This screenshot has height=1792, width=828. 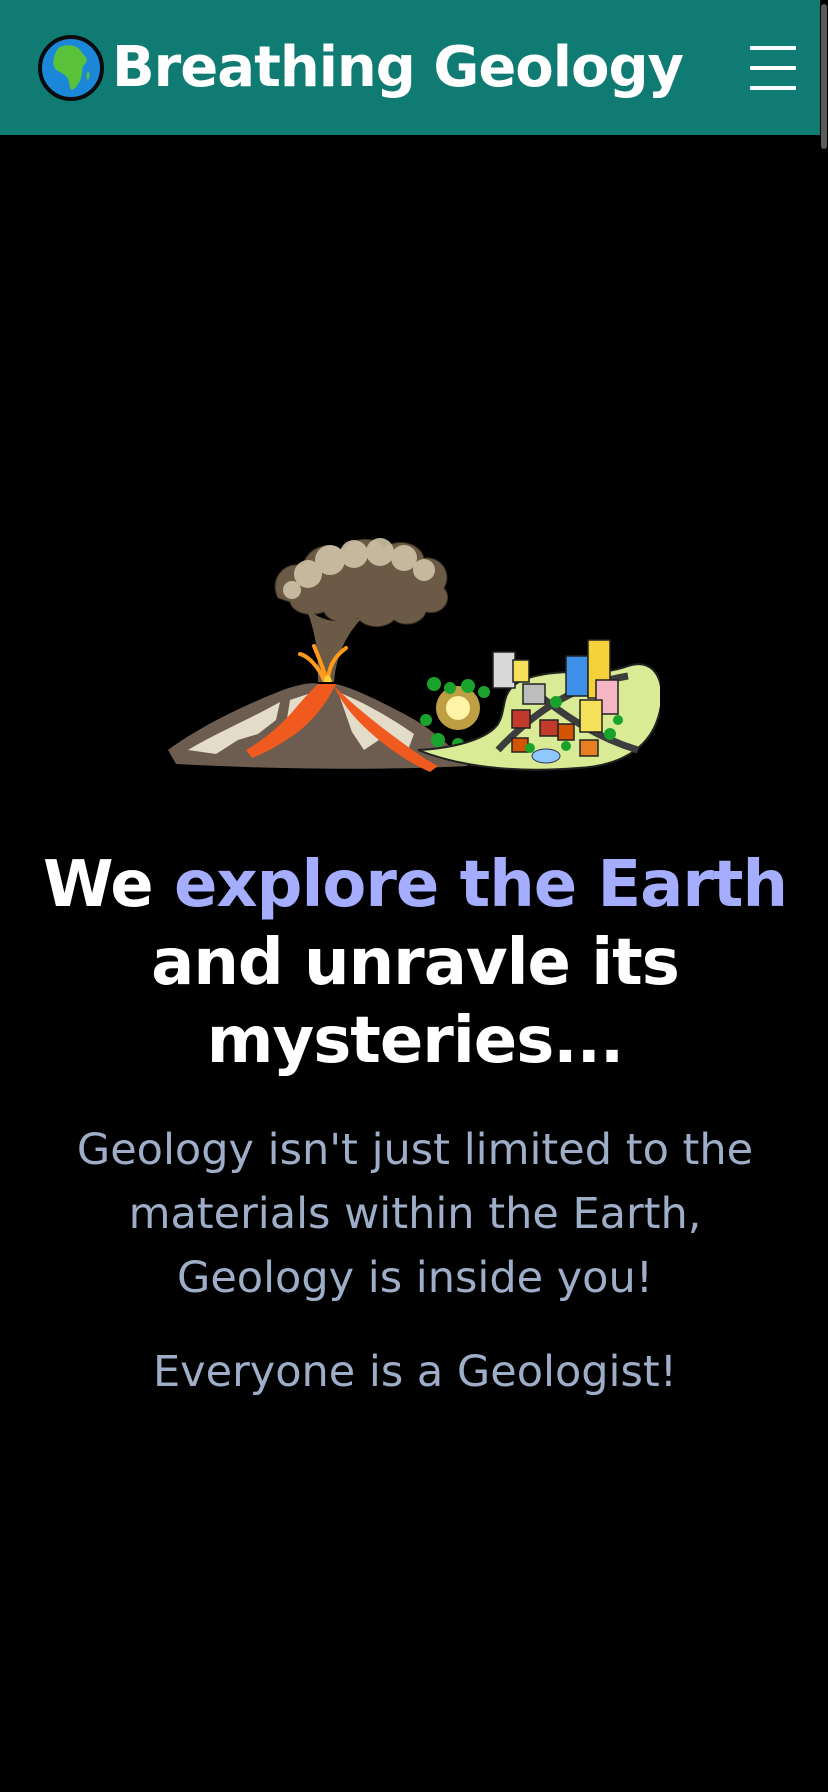 I want to click on navbar: Breathing Geology, so click(x=410, y=67).